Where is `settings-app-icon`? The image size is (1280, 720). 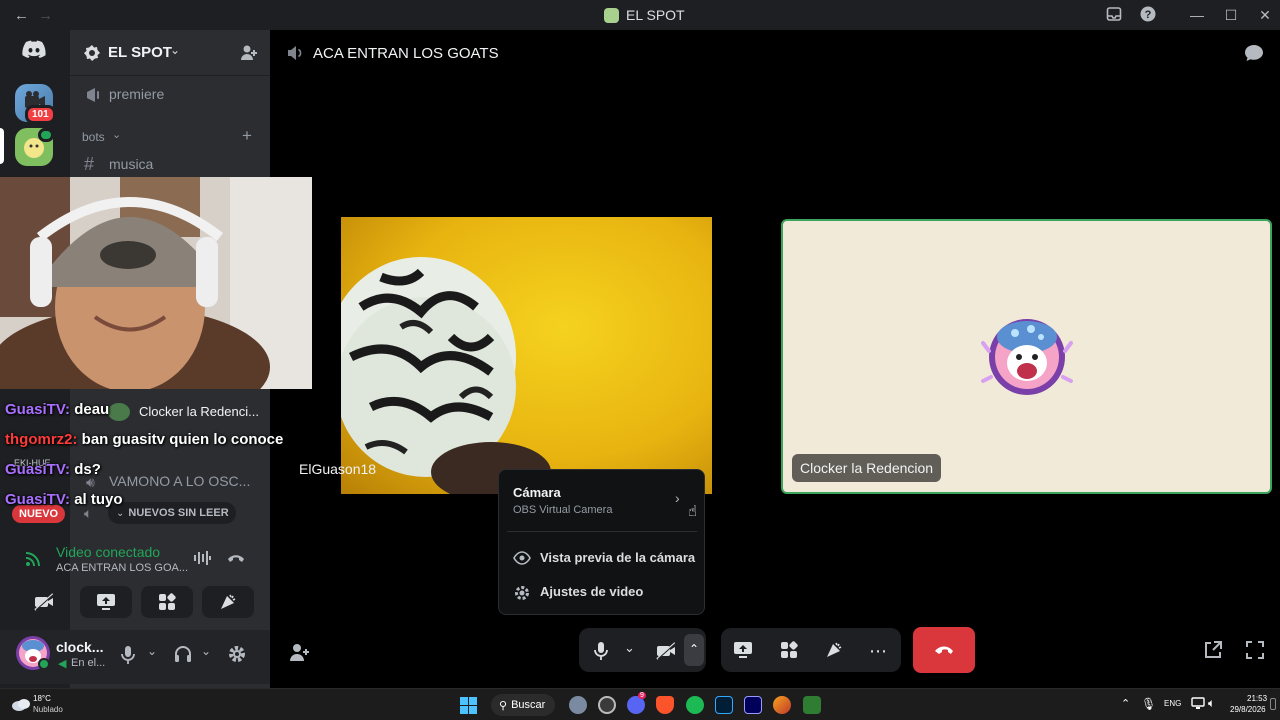 settings-app-icon is located at coordinates (578, 705).